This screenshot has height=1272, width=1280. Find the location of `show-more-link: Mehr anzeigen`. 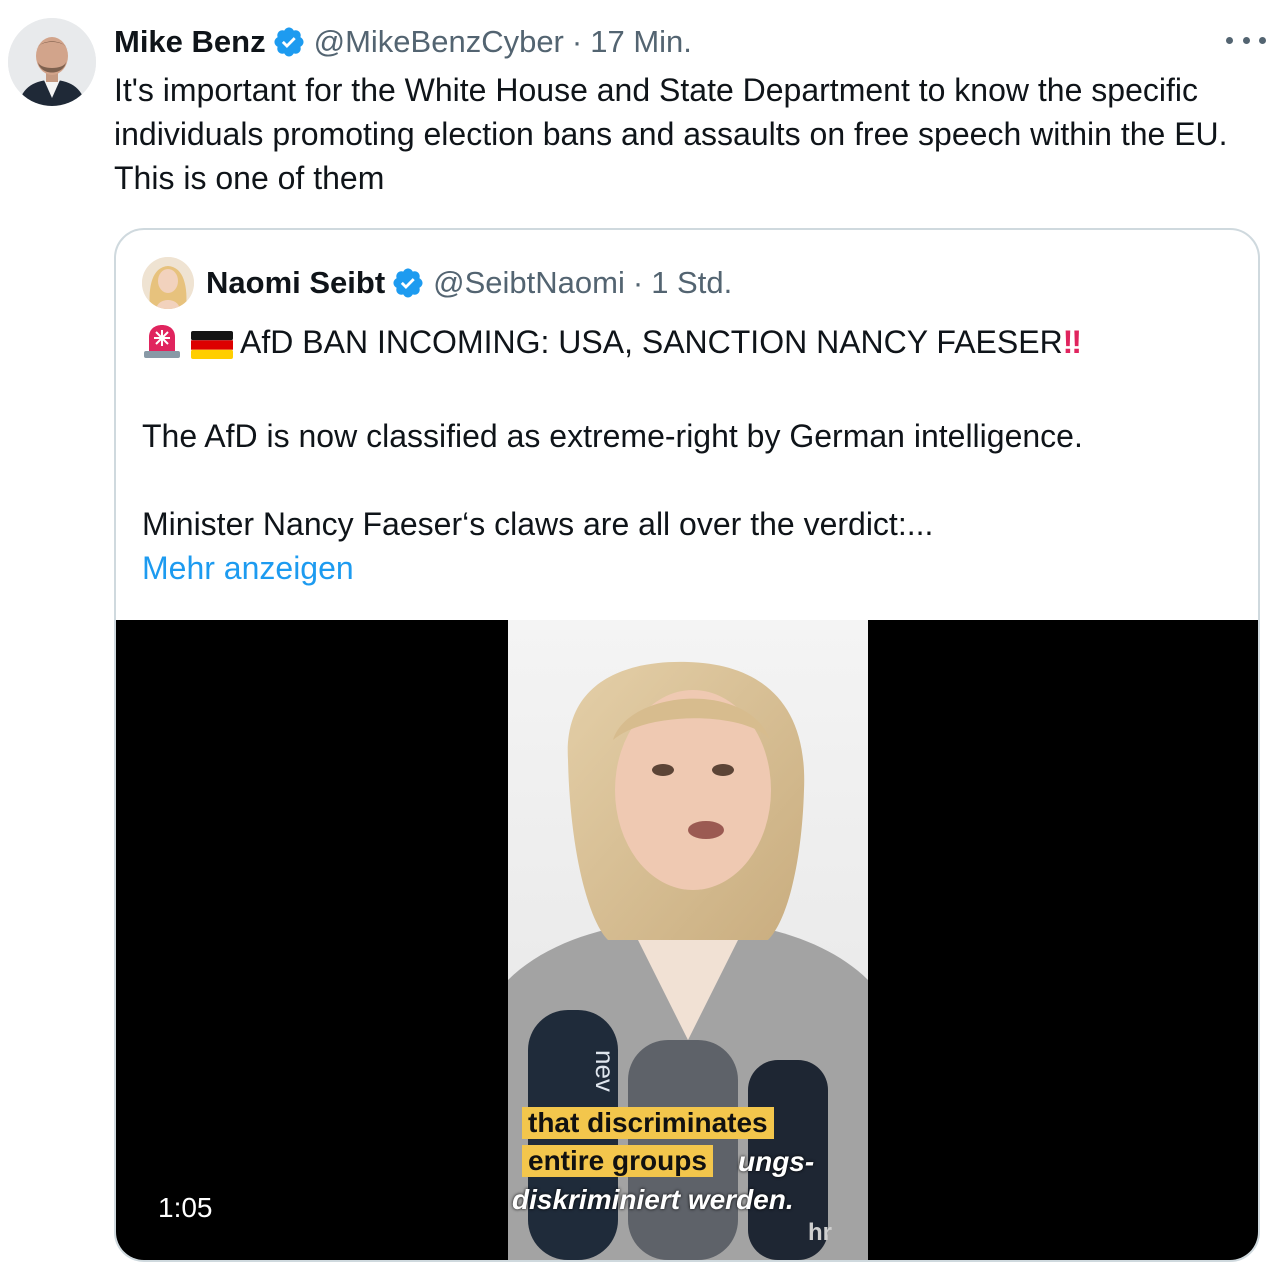

show-more-link: Mehr anzeigen is located at coordinates (687, 568).